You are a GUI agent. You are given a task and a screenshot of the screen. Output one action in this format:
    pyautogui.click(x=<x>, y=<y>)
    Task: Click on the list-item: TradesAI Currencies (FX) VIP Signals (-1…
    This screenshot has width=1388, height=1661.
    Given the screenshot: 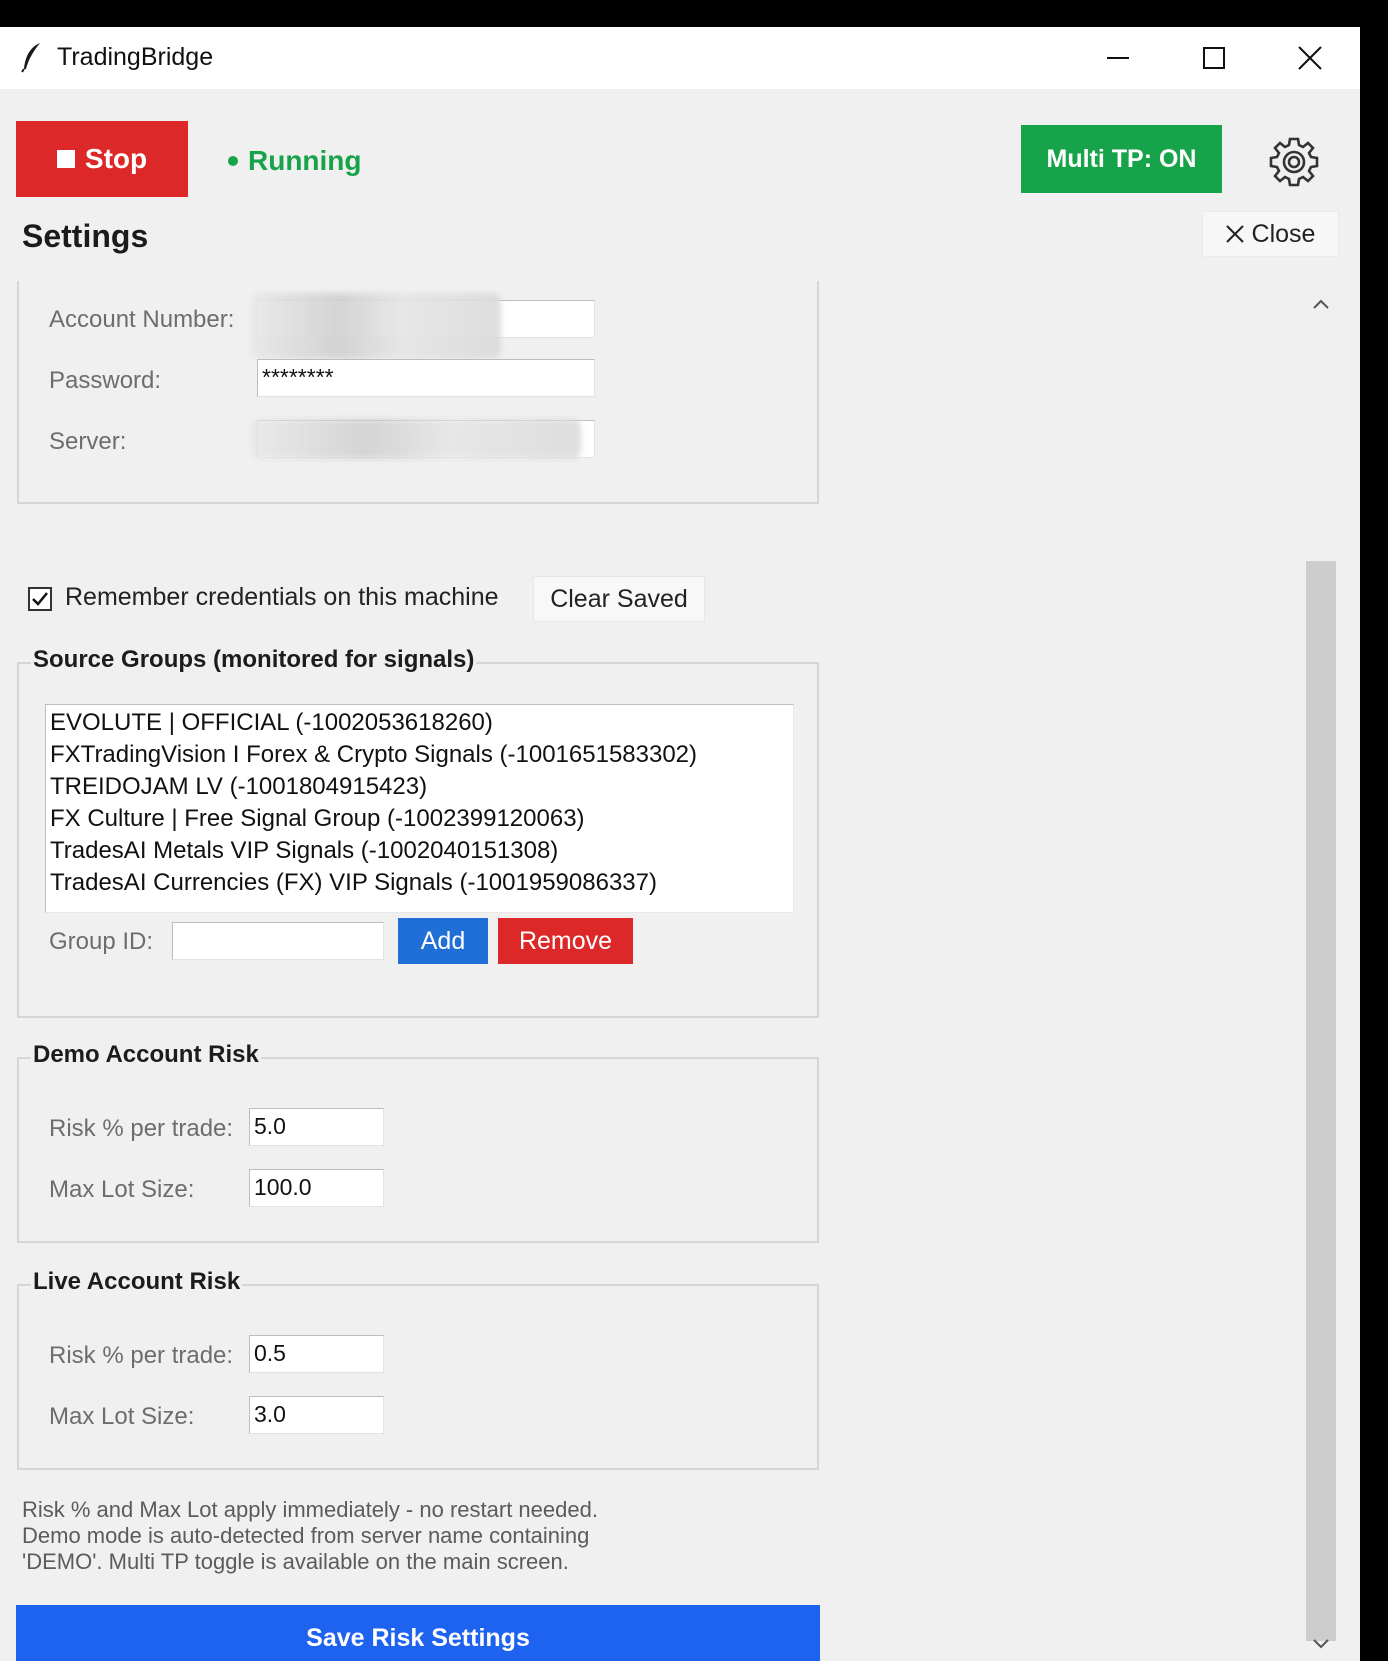 What is the action you would take?
    pyautogui.click(x=419, y=883)
    